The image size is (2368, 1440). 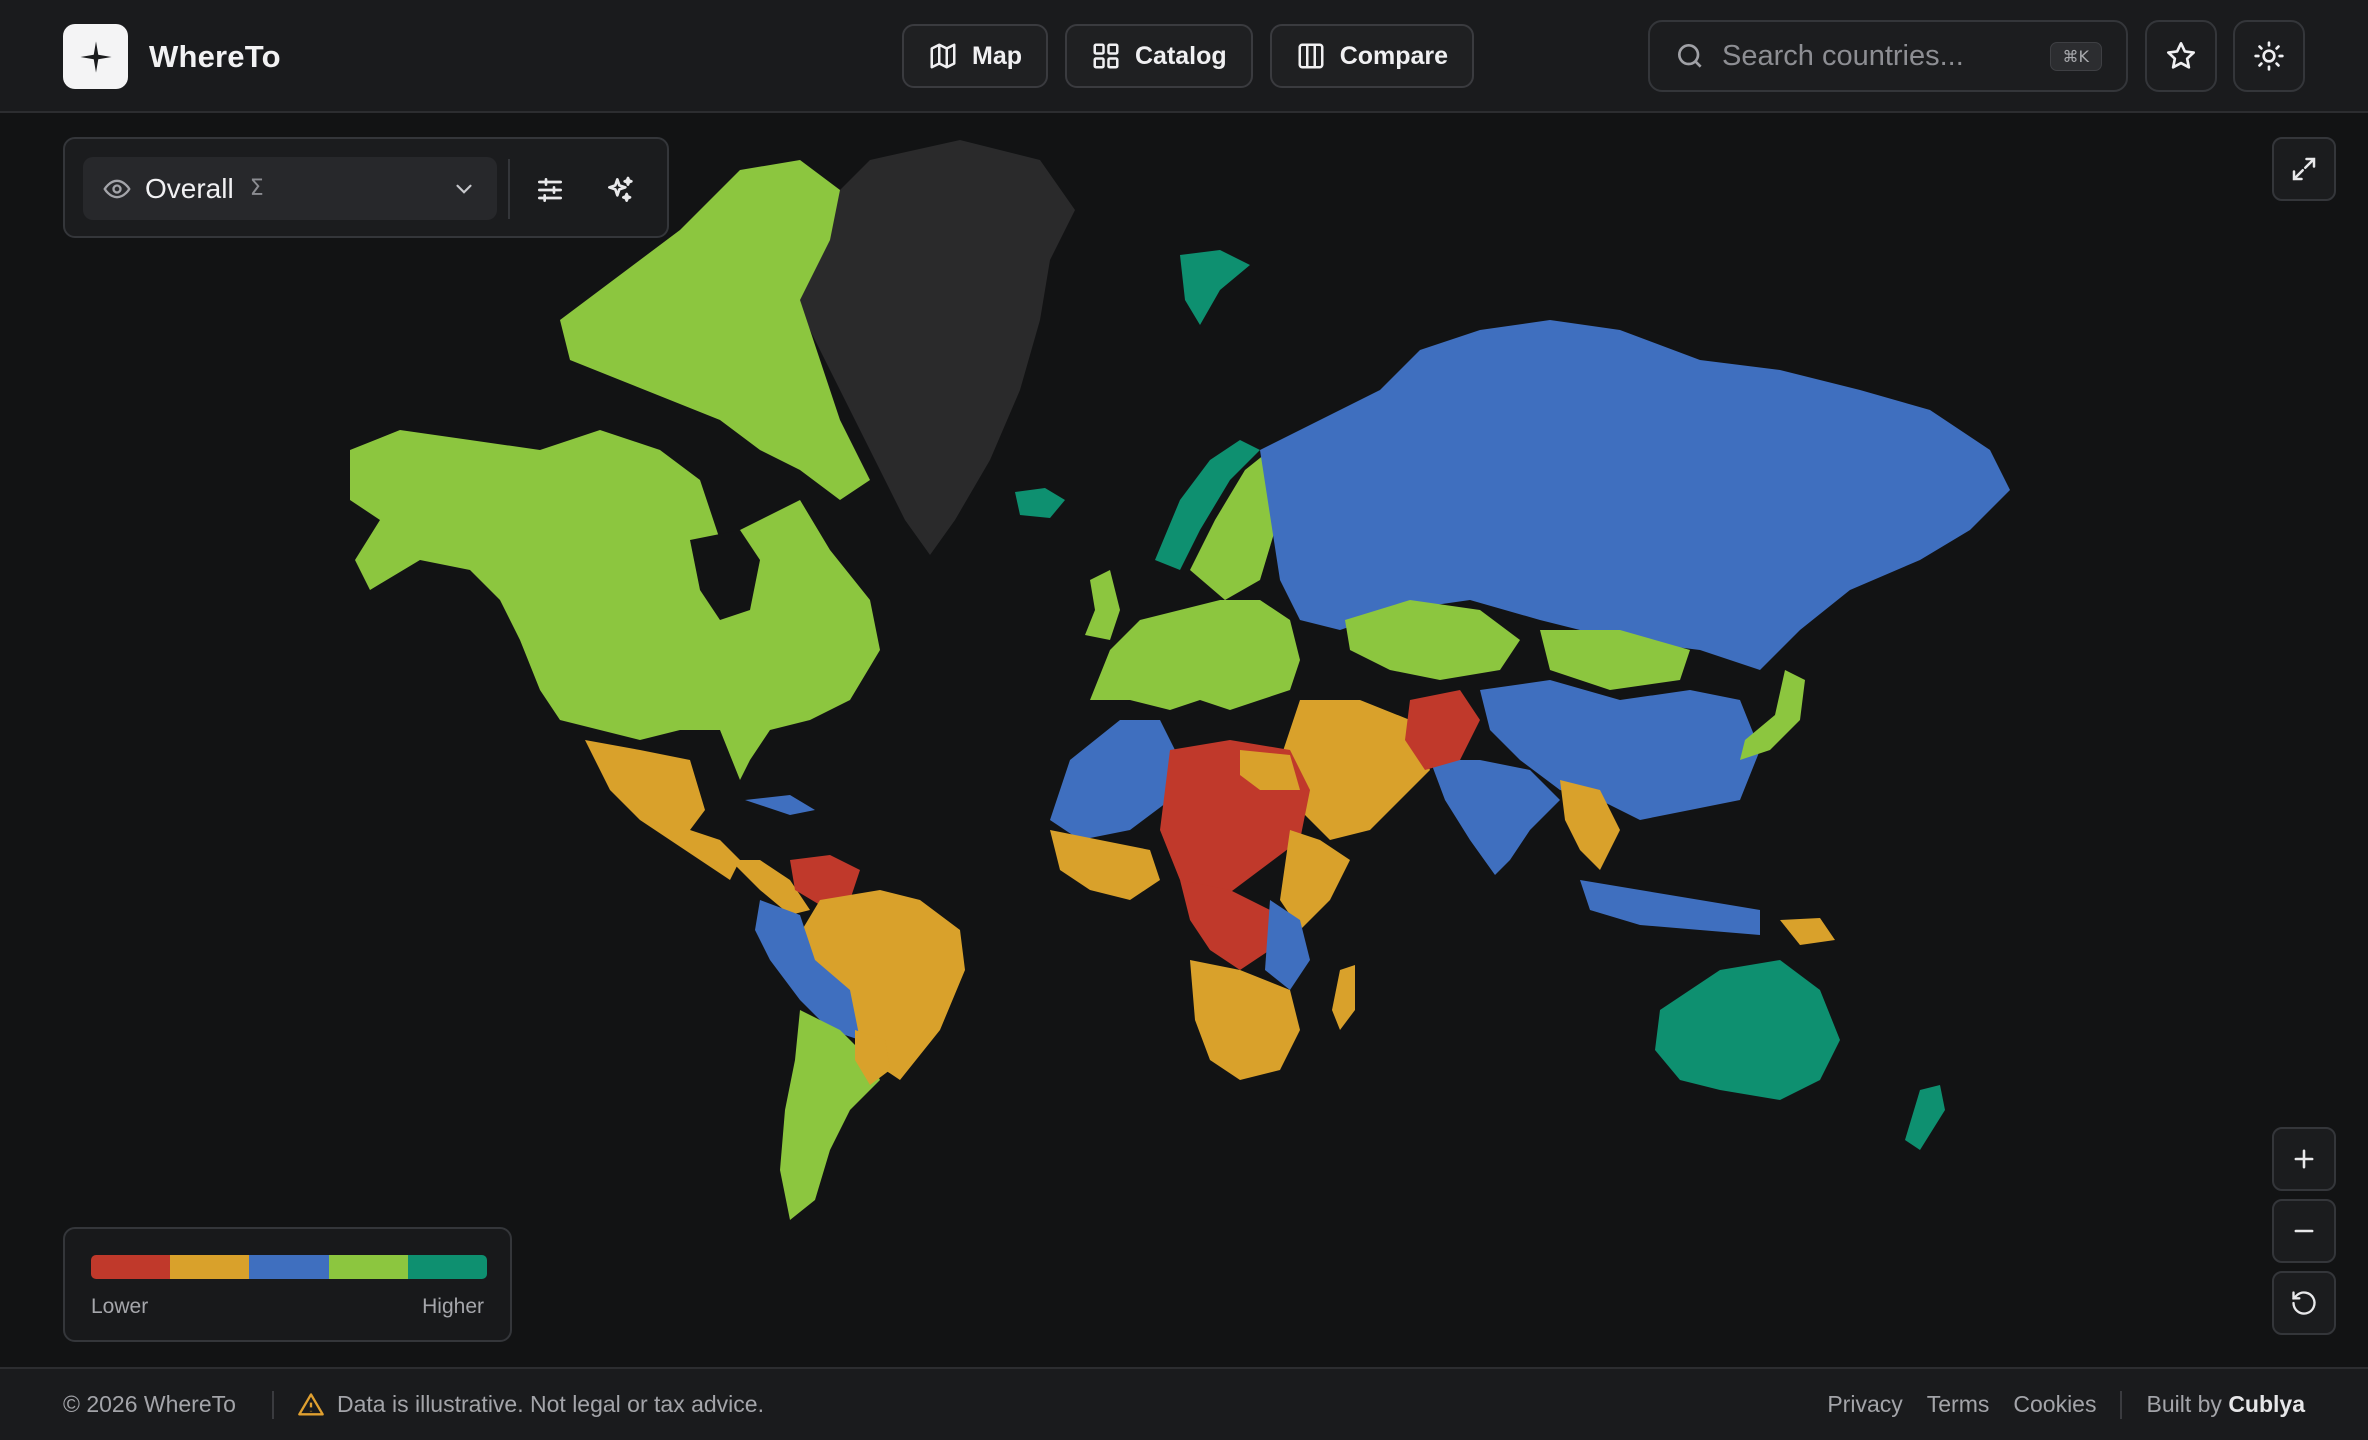 What do you see at coordinates (1195, 655) in the screenshot?
I see `region-europe` at bounding box center [1195, 655].